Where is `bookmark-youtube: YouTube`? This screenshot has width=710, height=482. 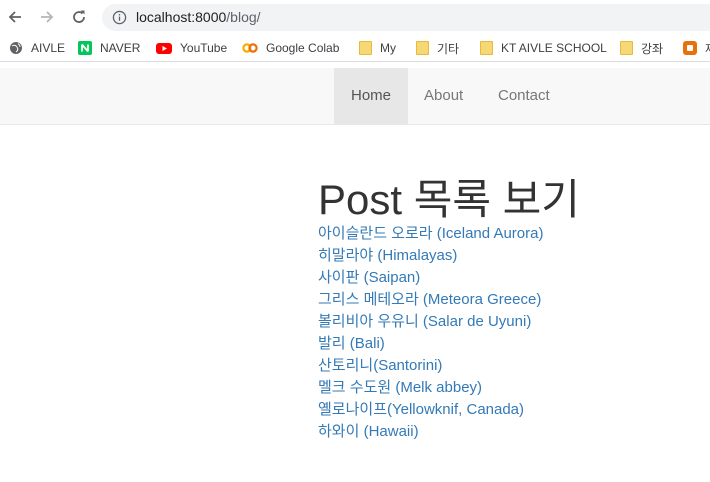
bookmark-youtube: YouTube is located at coordinates (191, 48).